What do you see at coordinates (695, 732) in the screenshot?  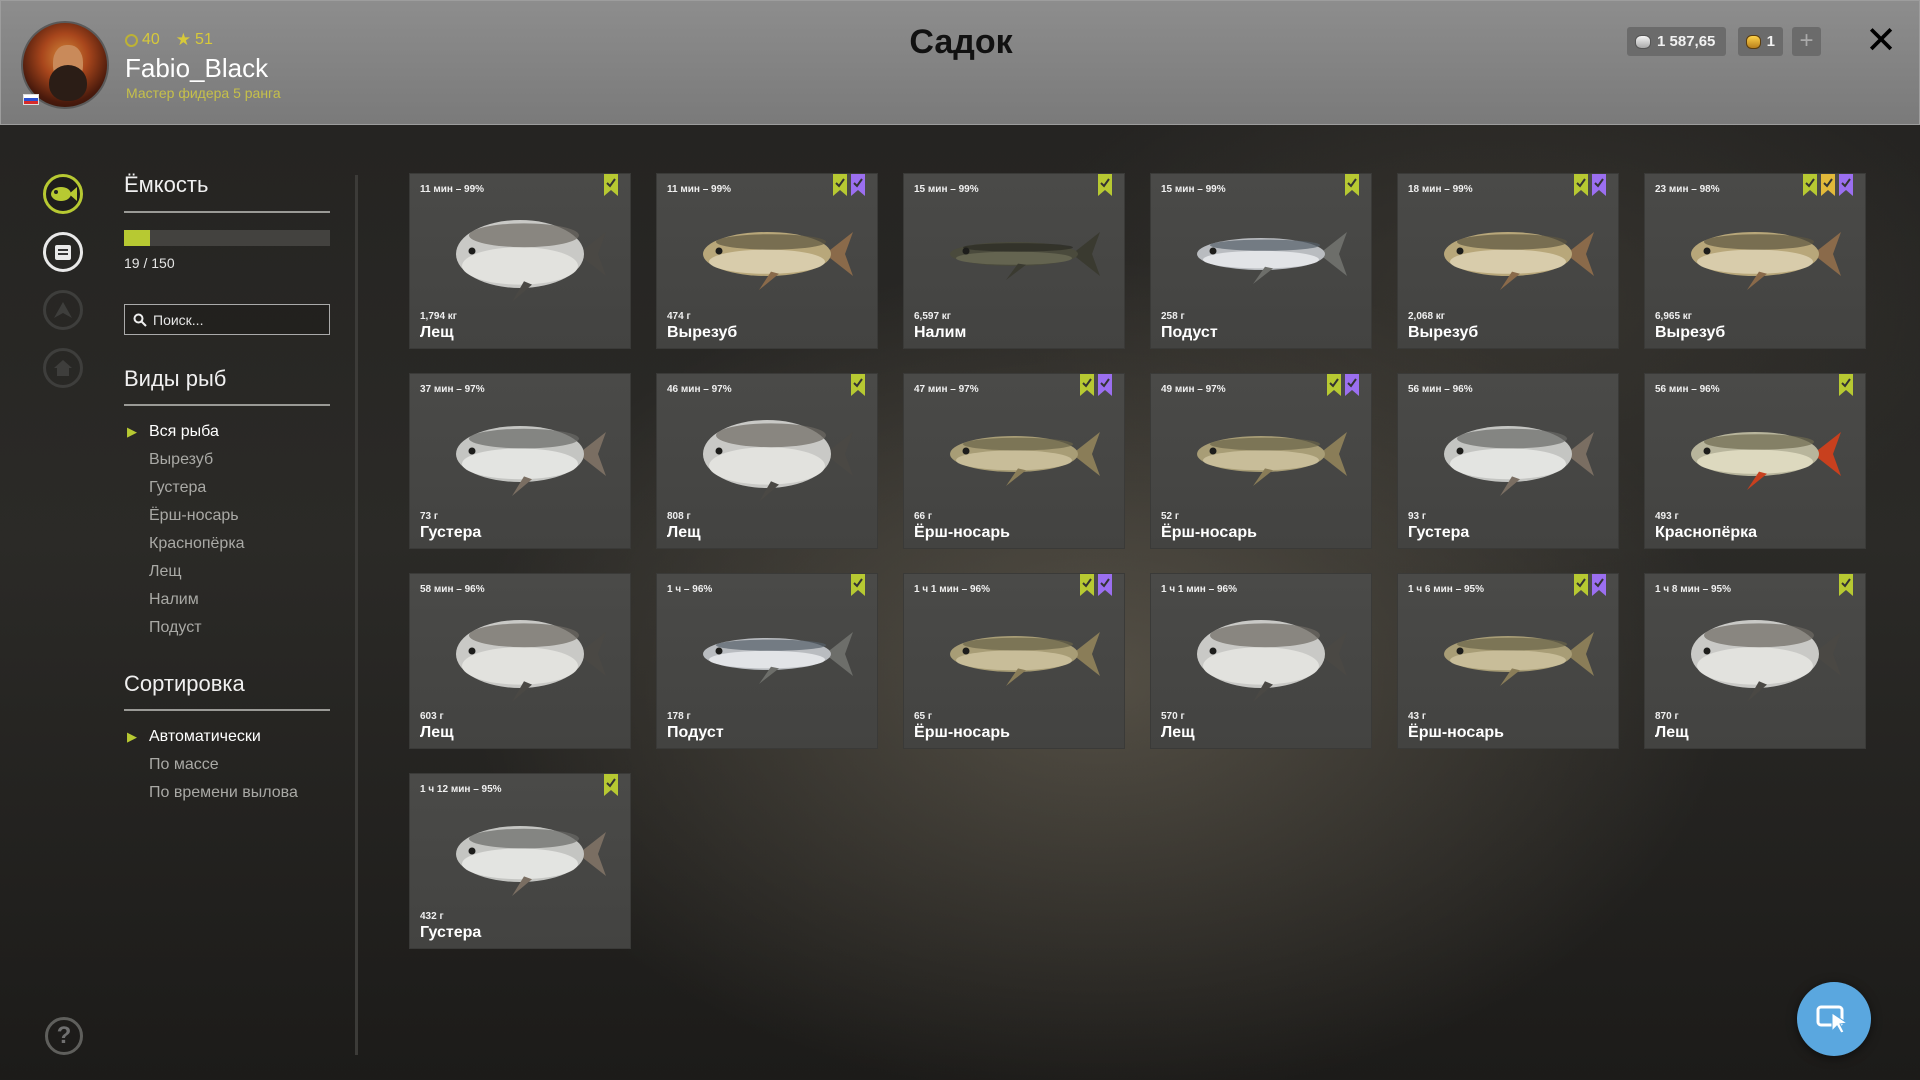 I see `fish-name: Подуст` at bounding box center [695, 732].